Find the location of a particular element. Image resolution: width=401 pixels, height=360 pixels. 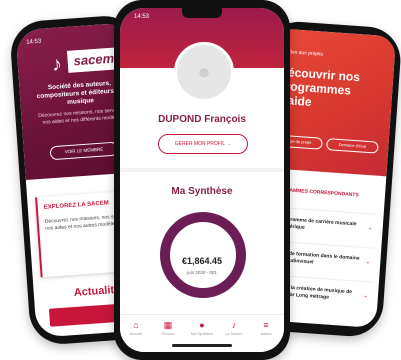

card-title: EXPLOREZ LA SACEM is located at coordinates (76, 205).